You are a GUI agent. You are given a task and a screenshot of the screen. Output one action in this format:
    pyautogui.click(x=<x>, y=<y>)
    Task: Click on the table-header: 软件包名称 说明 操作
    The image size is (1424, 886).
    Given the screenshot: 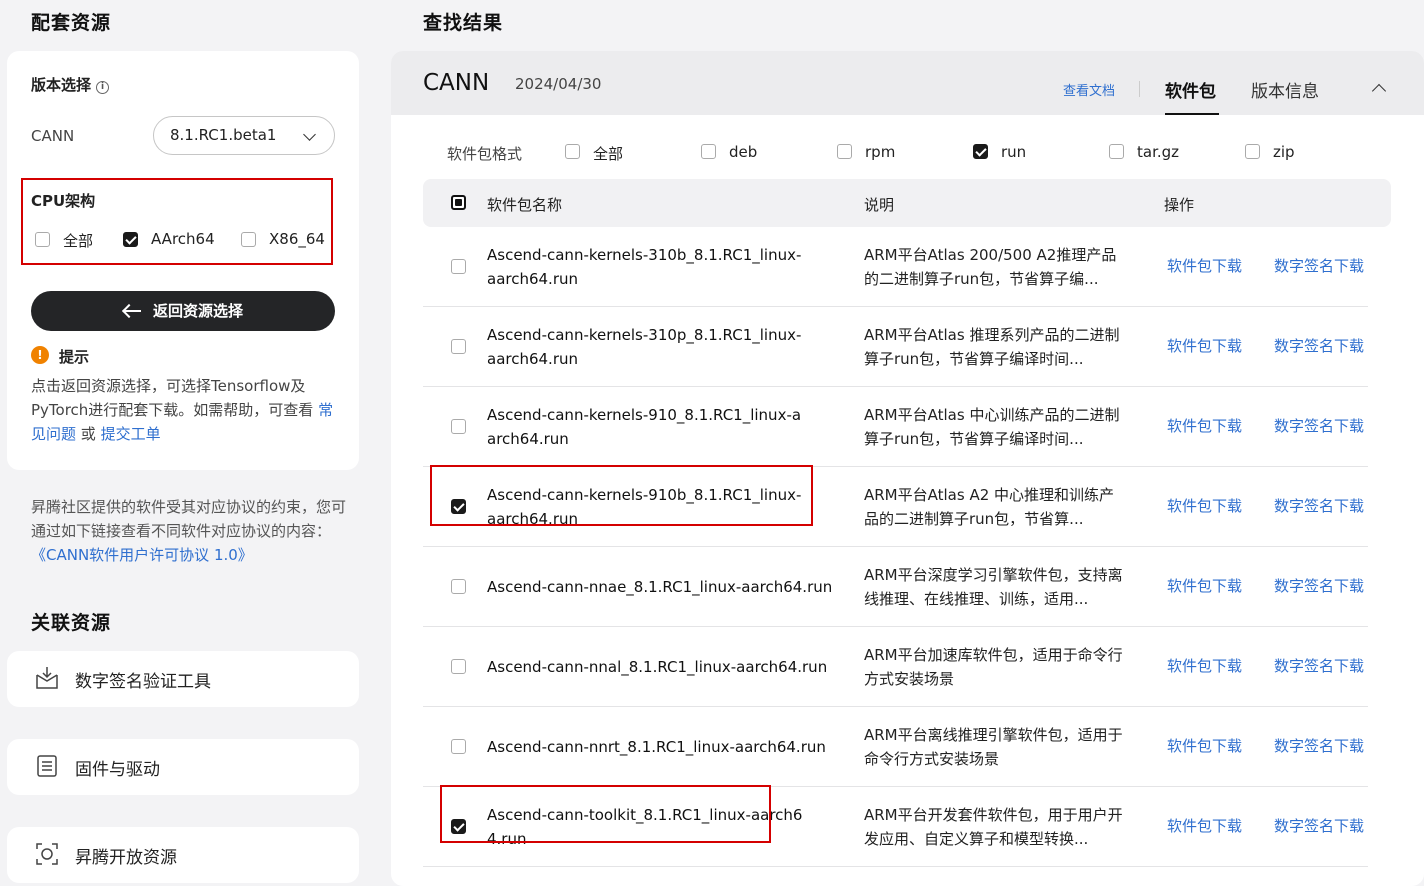 What is the action you would take?
    pyautogui.click(x=907, y=203)
    